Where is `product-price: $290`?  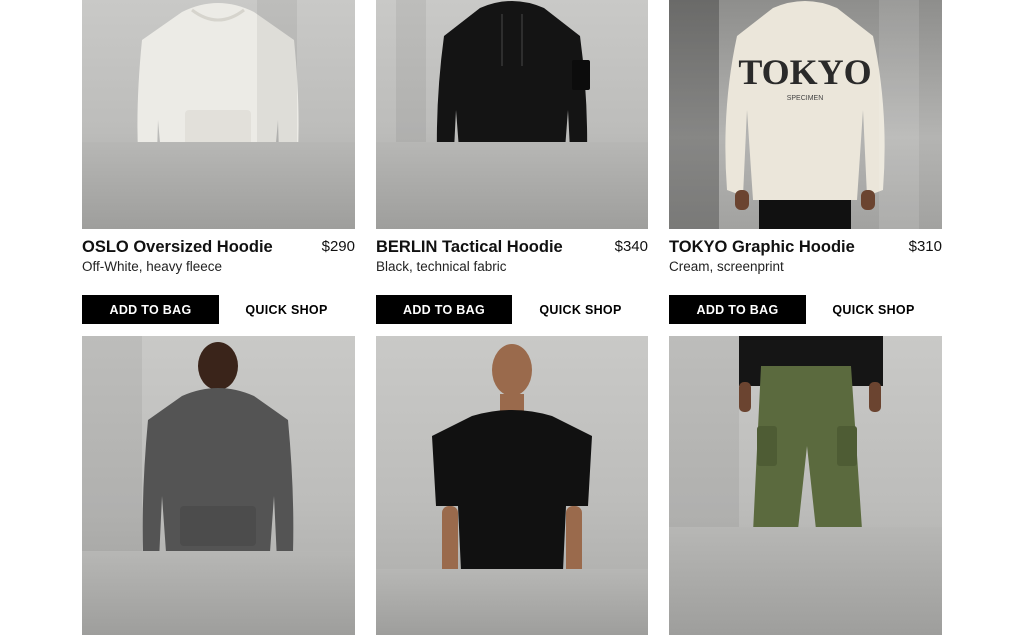
product-price: $290 is located at coordinates (338, 246).